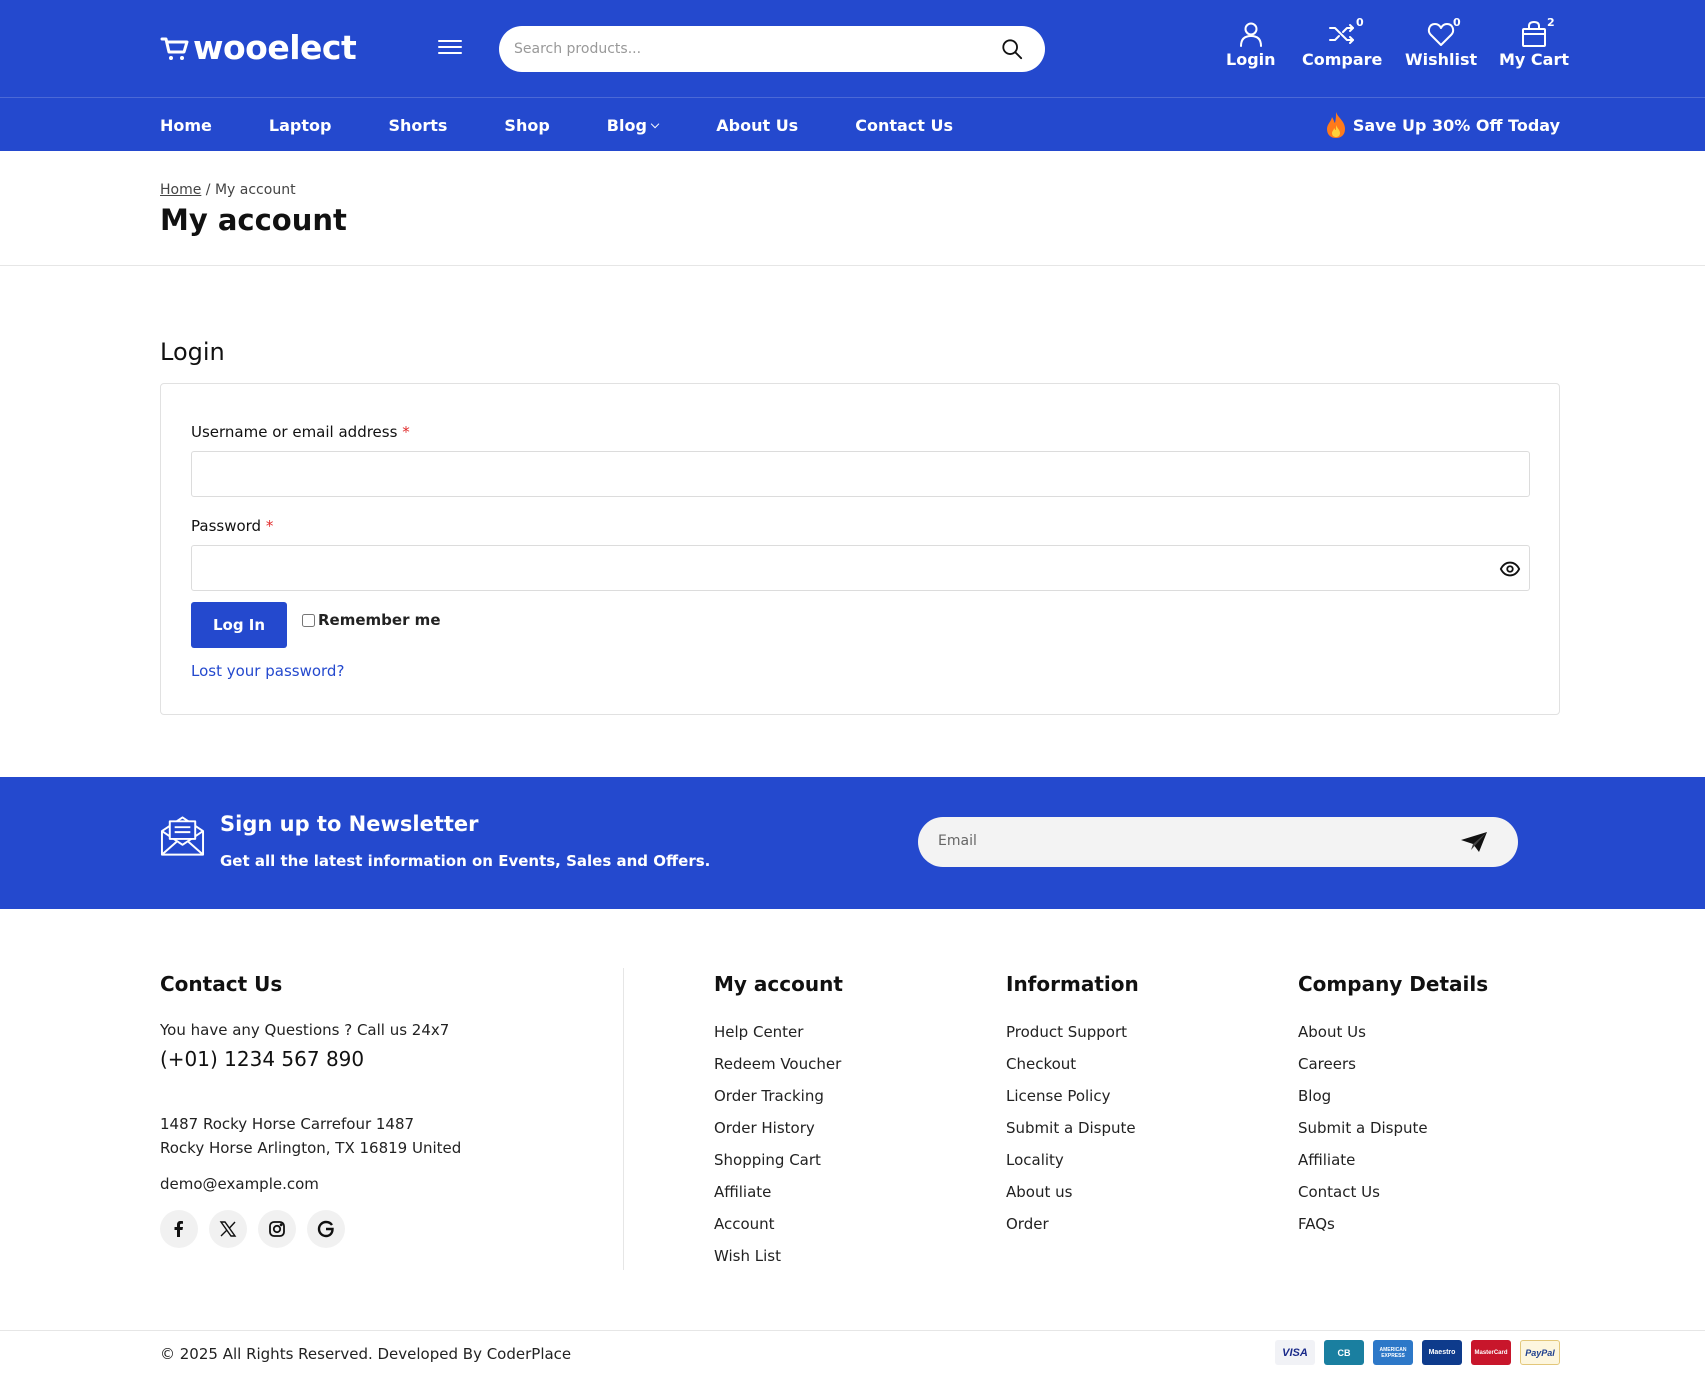 This screenshot has width=1705, height=1376. Describe the element at coordinates (1072, 1198) in the screenshot. I see `footer-link: About us` at that location.